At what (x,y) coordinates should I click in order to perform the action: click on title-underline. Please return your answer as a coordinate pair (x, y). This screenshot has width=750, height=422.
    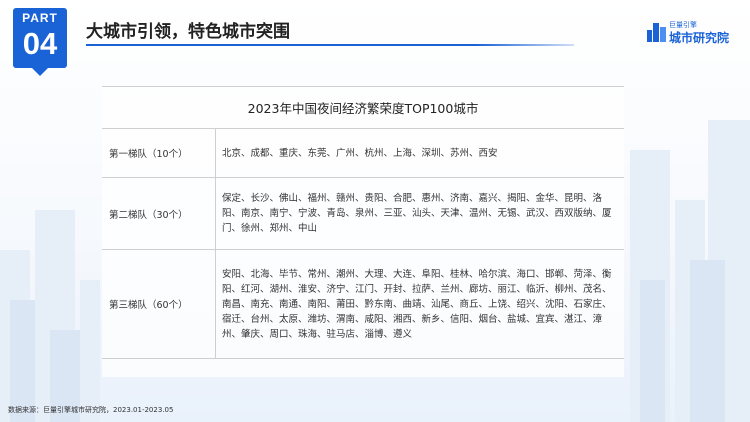
    Looking at the image, I should click on (330, 45).